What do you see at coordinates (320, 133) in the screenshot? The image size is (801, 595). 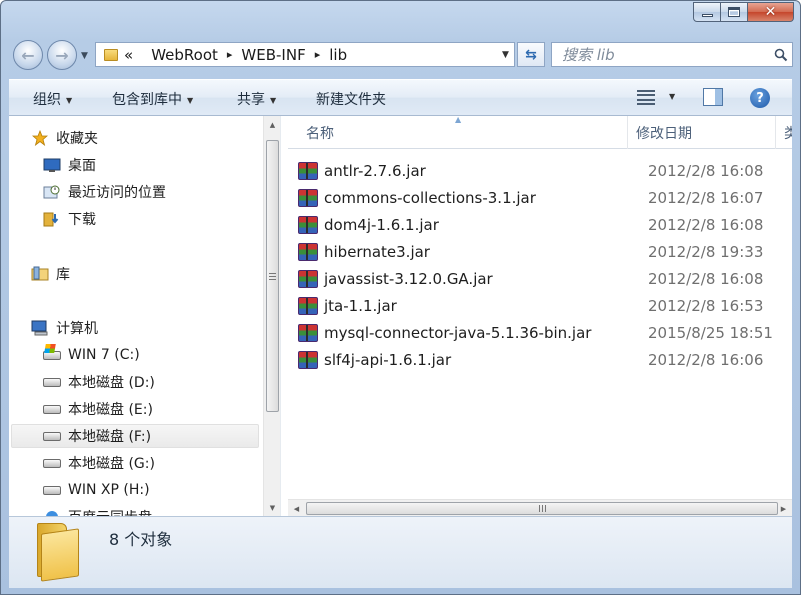 I see `column-header-label: 名称` at bounding box center [320, 133].